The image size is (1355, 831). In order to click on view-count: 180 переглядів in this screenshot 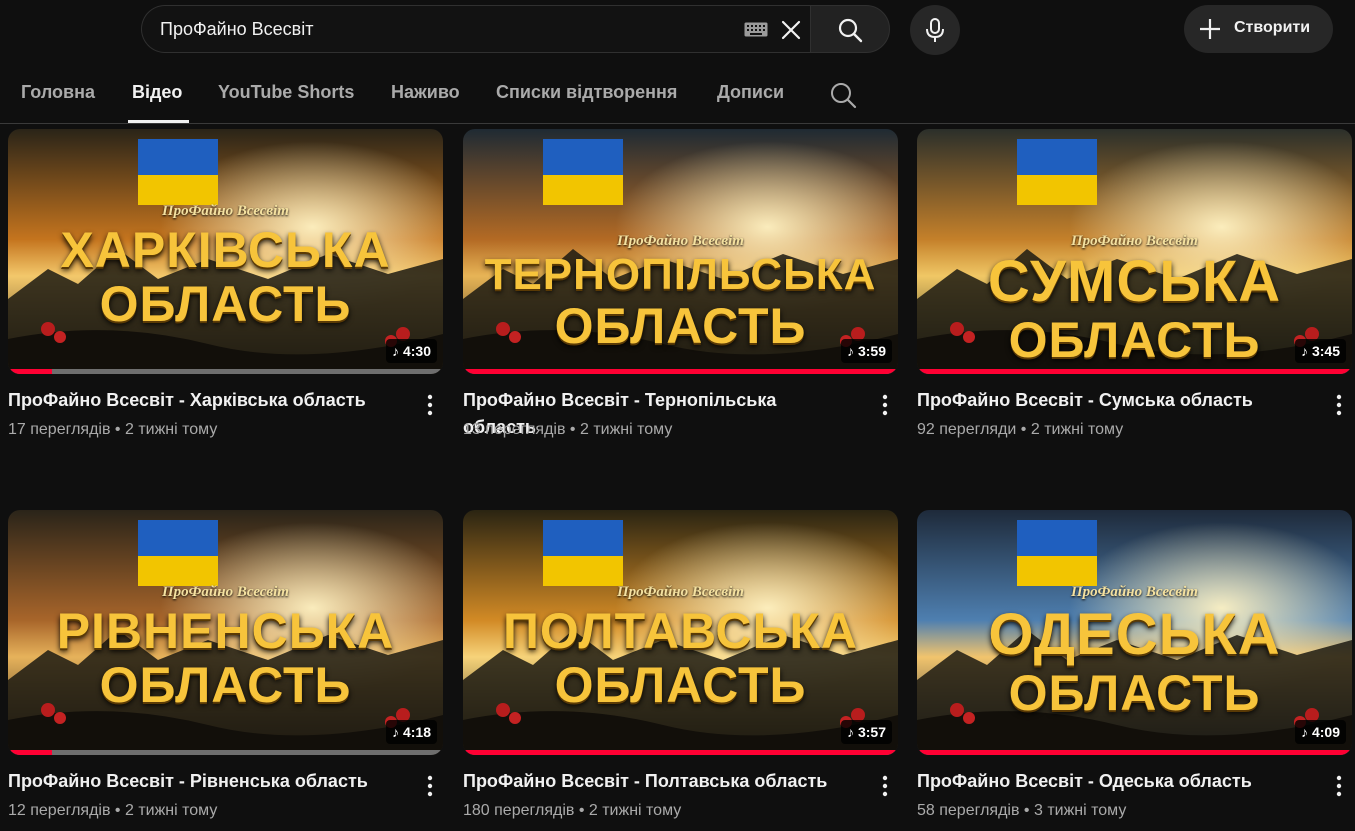, I will do `click(519, 810)`.